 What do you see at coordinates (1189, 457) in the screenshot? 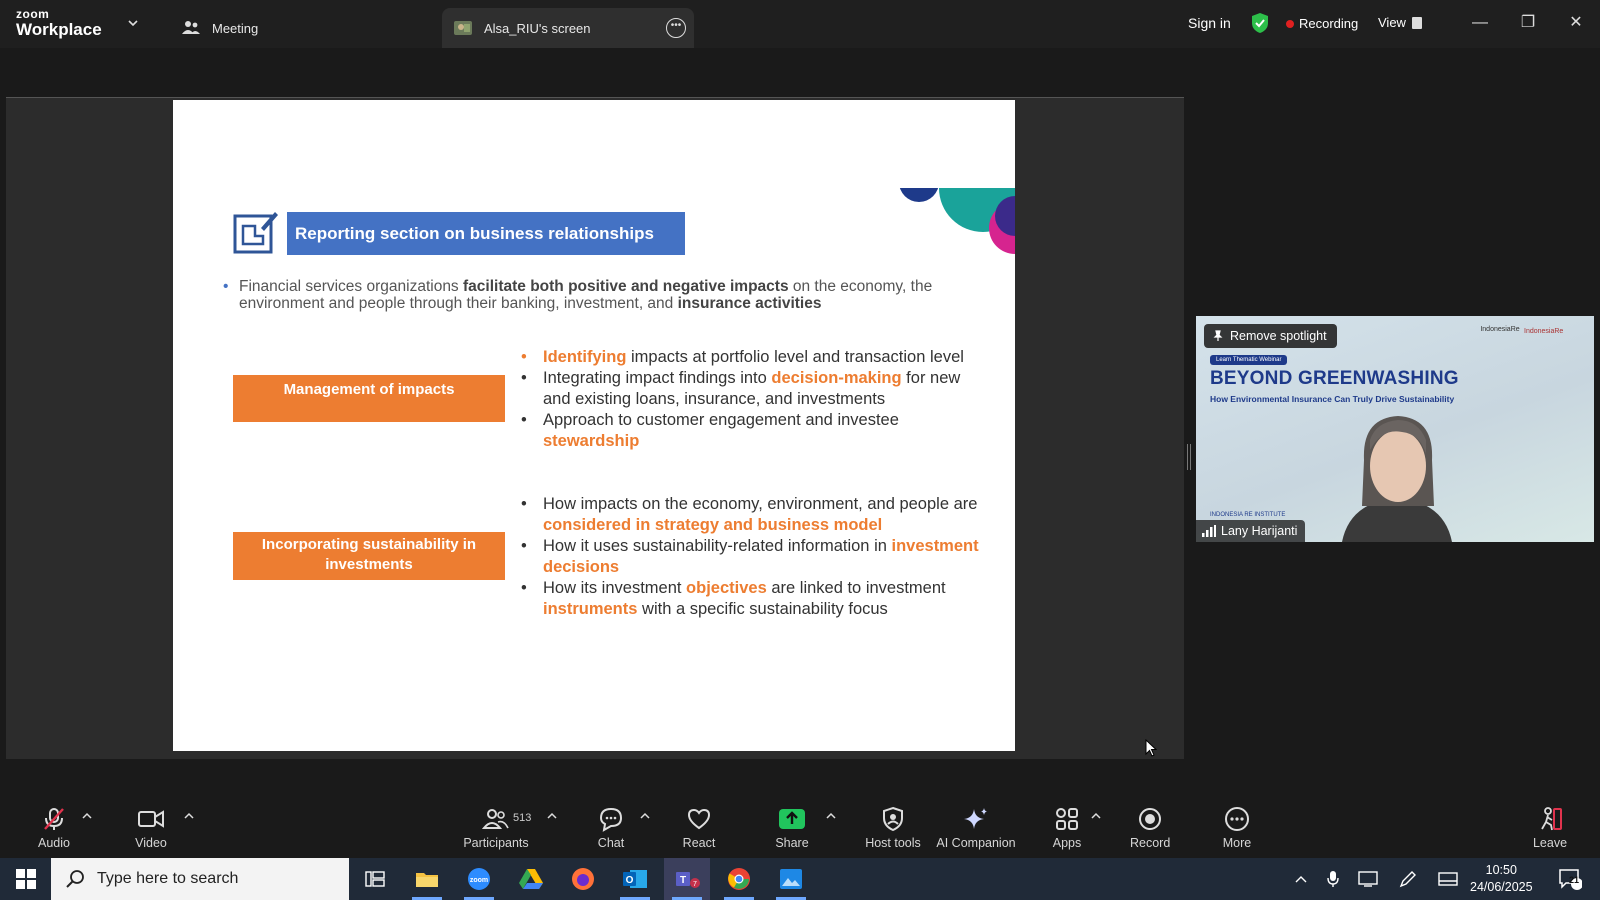
I see `panel-resize-handle` at bounding box center [1189, 457].